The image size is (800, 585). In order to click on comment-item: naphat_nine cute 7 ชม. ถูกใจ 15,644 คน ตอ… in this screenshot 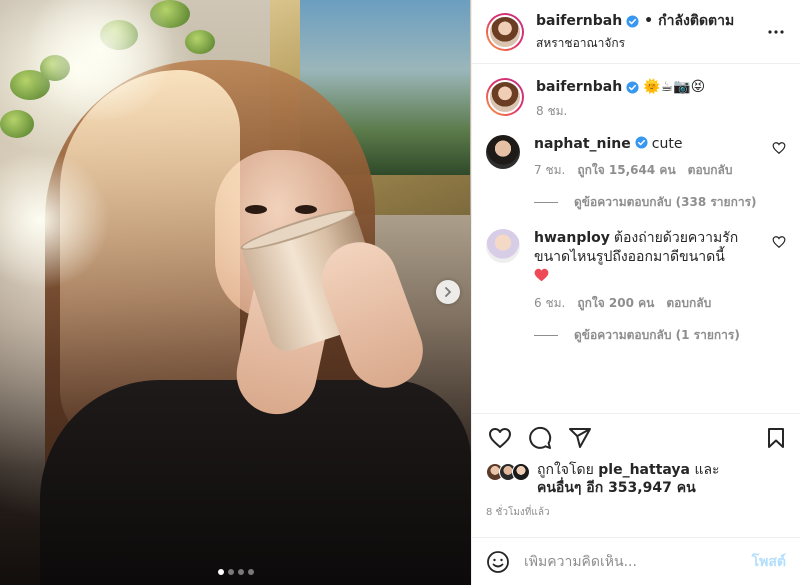, I will do `click(636, 156)`.